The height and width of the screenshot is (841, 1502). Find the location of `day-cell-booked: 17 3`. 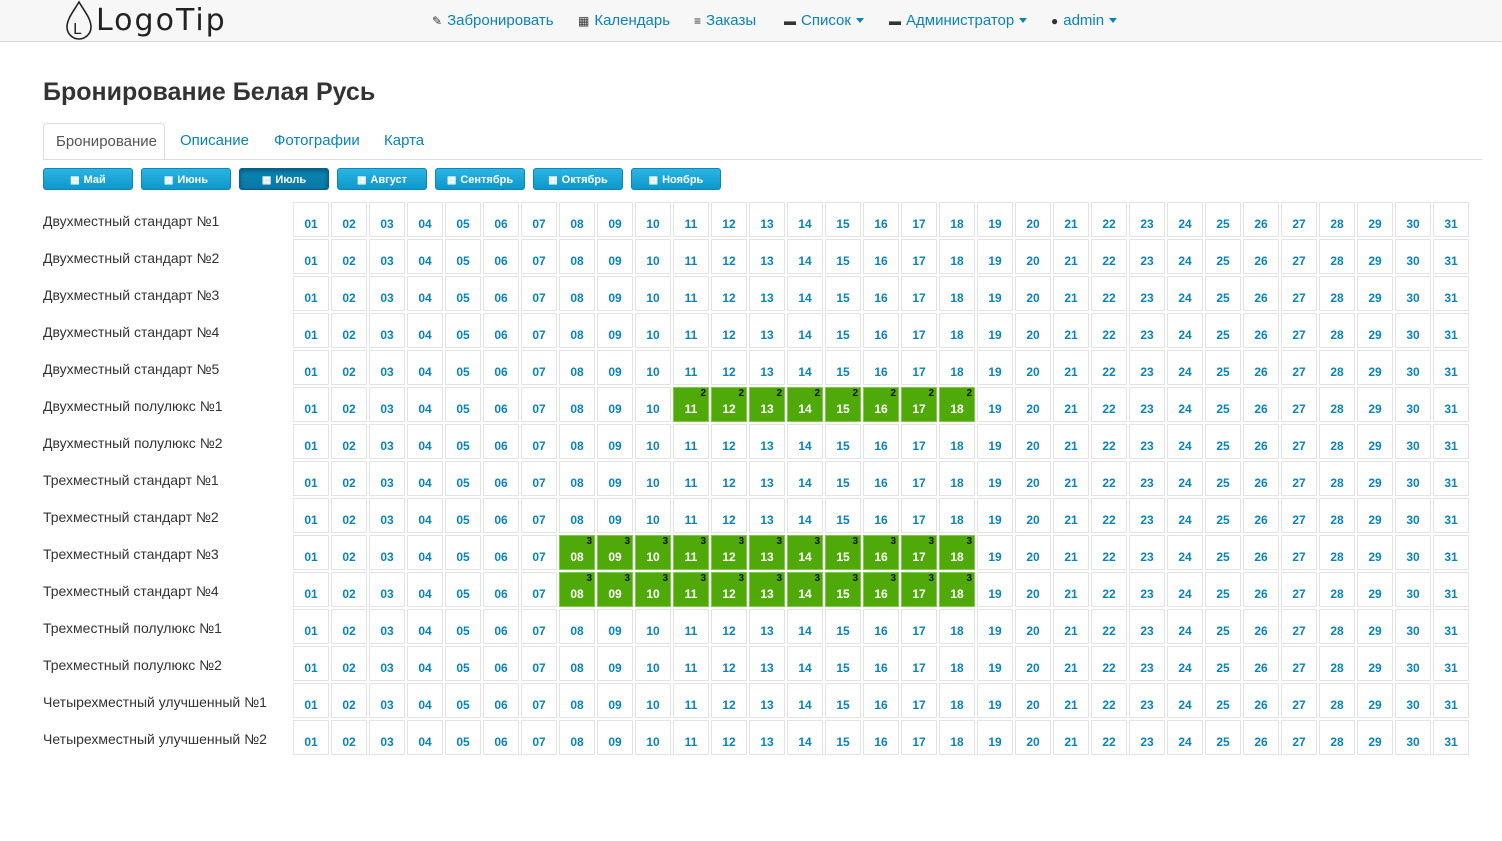

day-cell-booked: 17 3 is located at coordinates (919, 589).